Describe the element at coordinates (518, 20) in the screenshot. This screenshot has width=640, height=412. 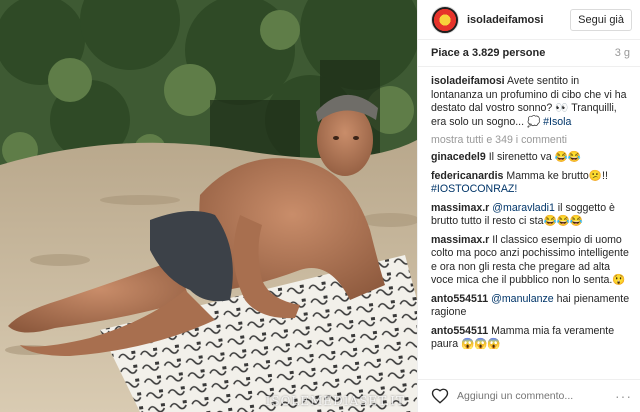
I see `username-link: isoladeifamosi` at that location.